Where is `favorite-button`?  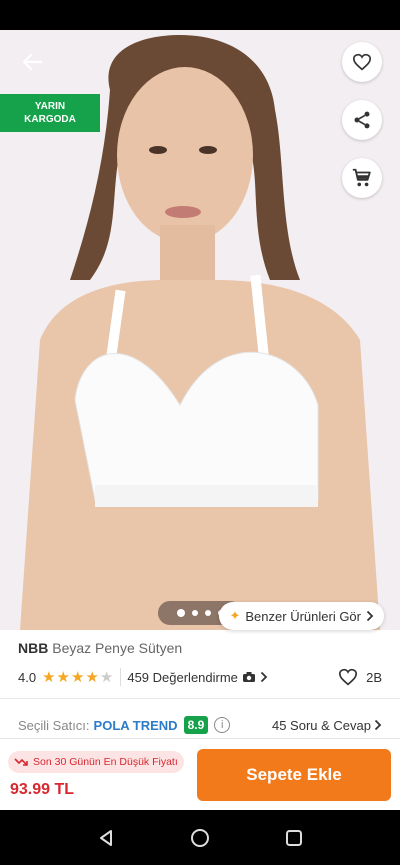
favorite-button is located at coordinates (362, 62).